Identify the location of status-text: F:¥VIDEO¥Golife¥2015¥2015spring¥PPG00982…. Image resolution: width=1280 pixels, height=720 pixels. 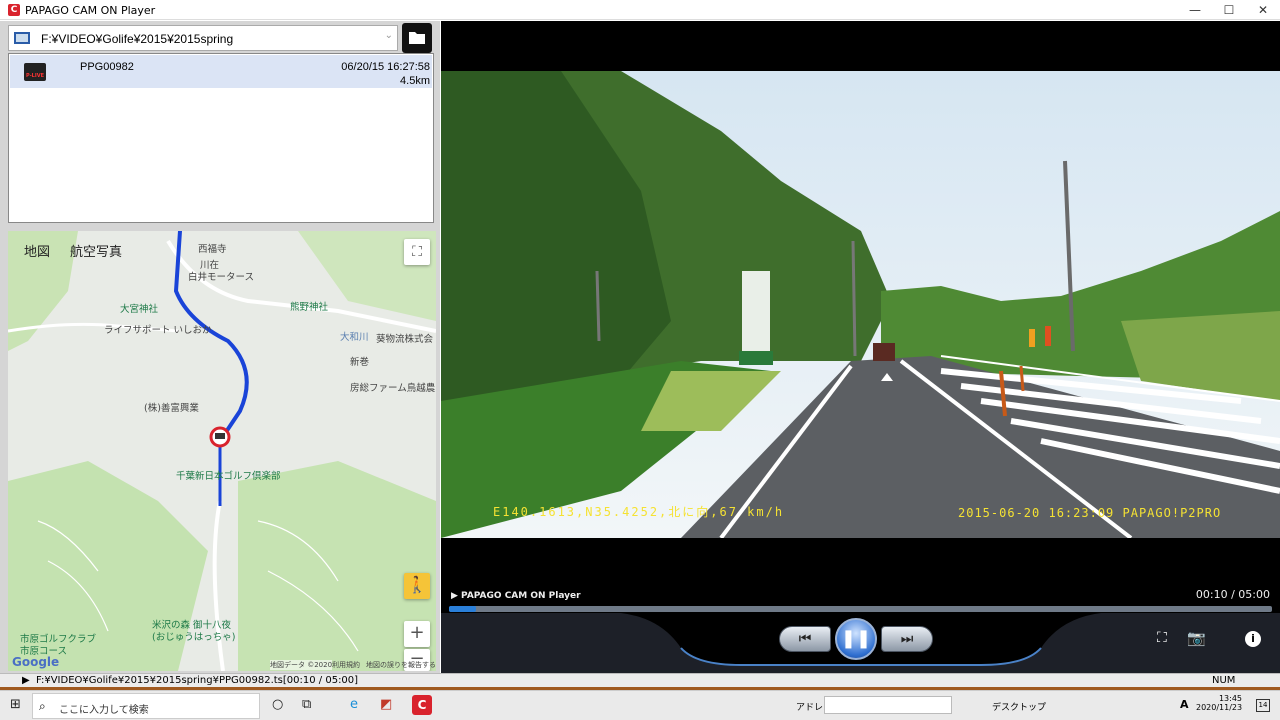
(197, 680).